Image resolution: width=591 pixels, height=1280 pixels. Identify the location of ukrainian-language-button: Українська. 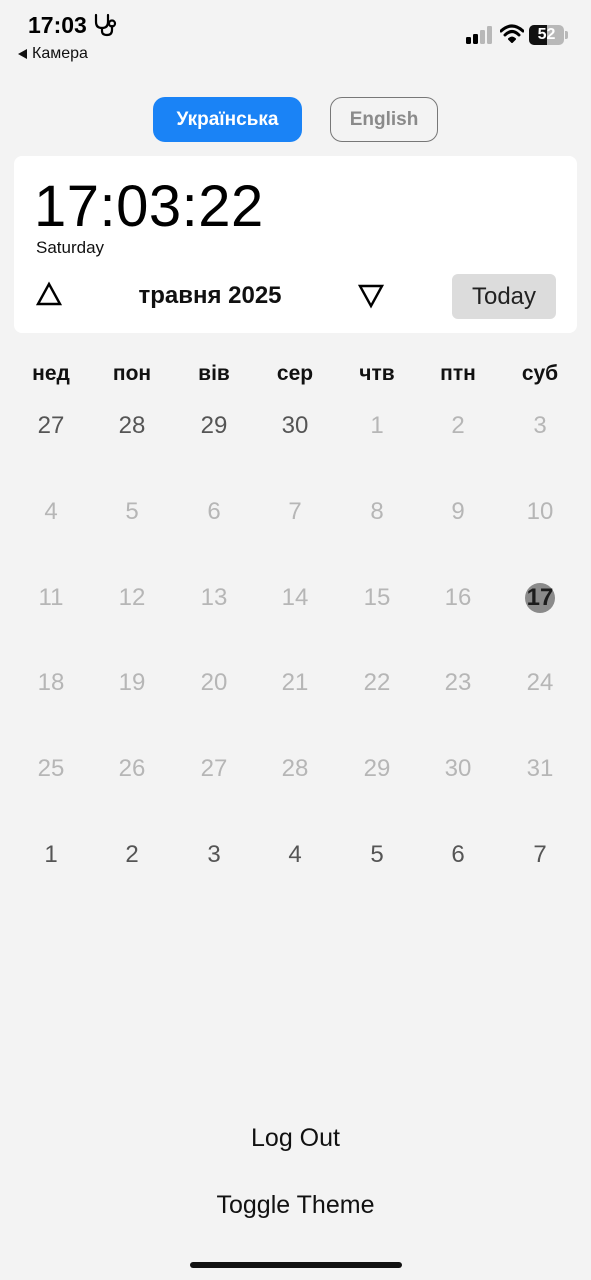
(227, 119).